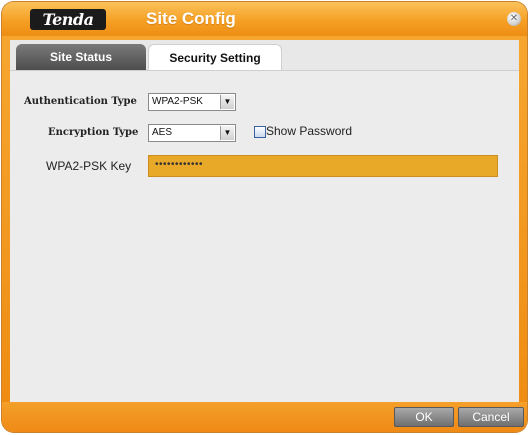  I want to click on tab-security-setting: Security Setting, so click(215, 57).